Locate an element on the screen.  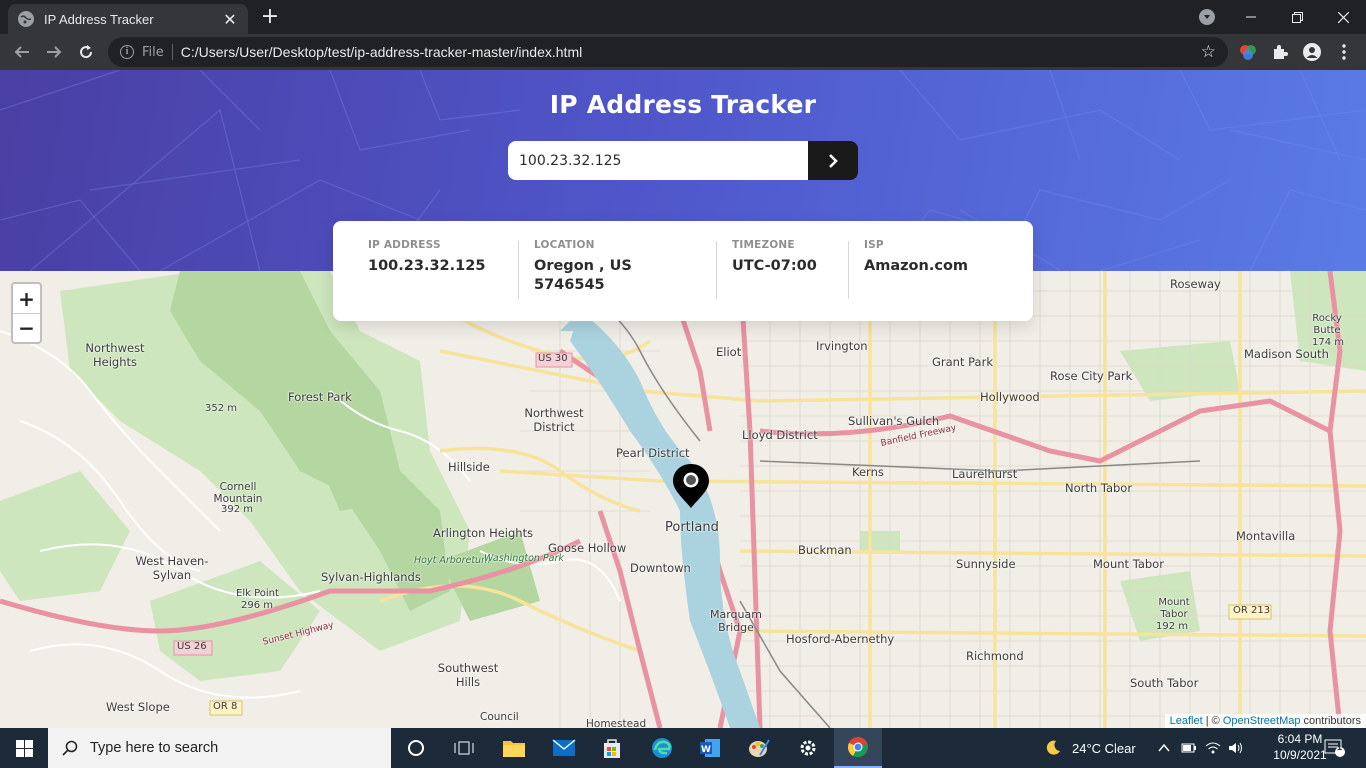
wifi-icon is located at coordinates (1213, 748).